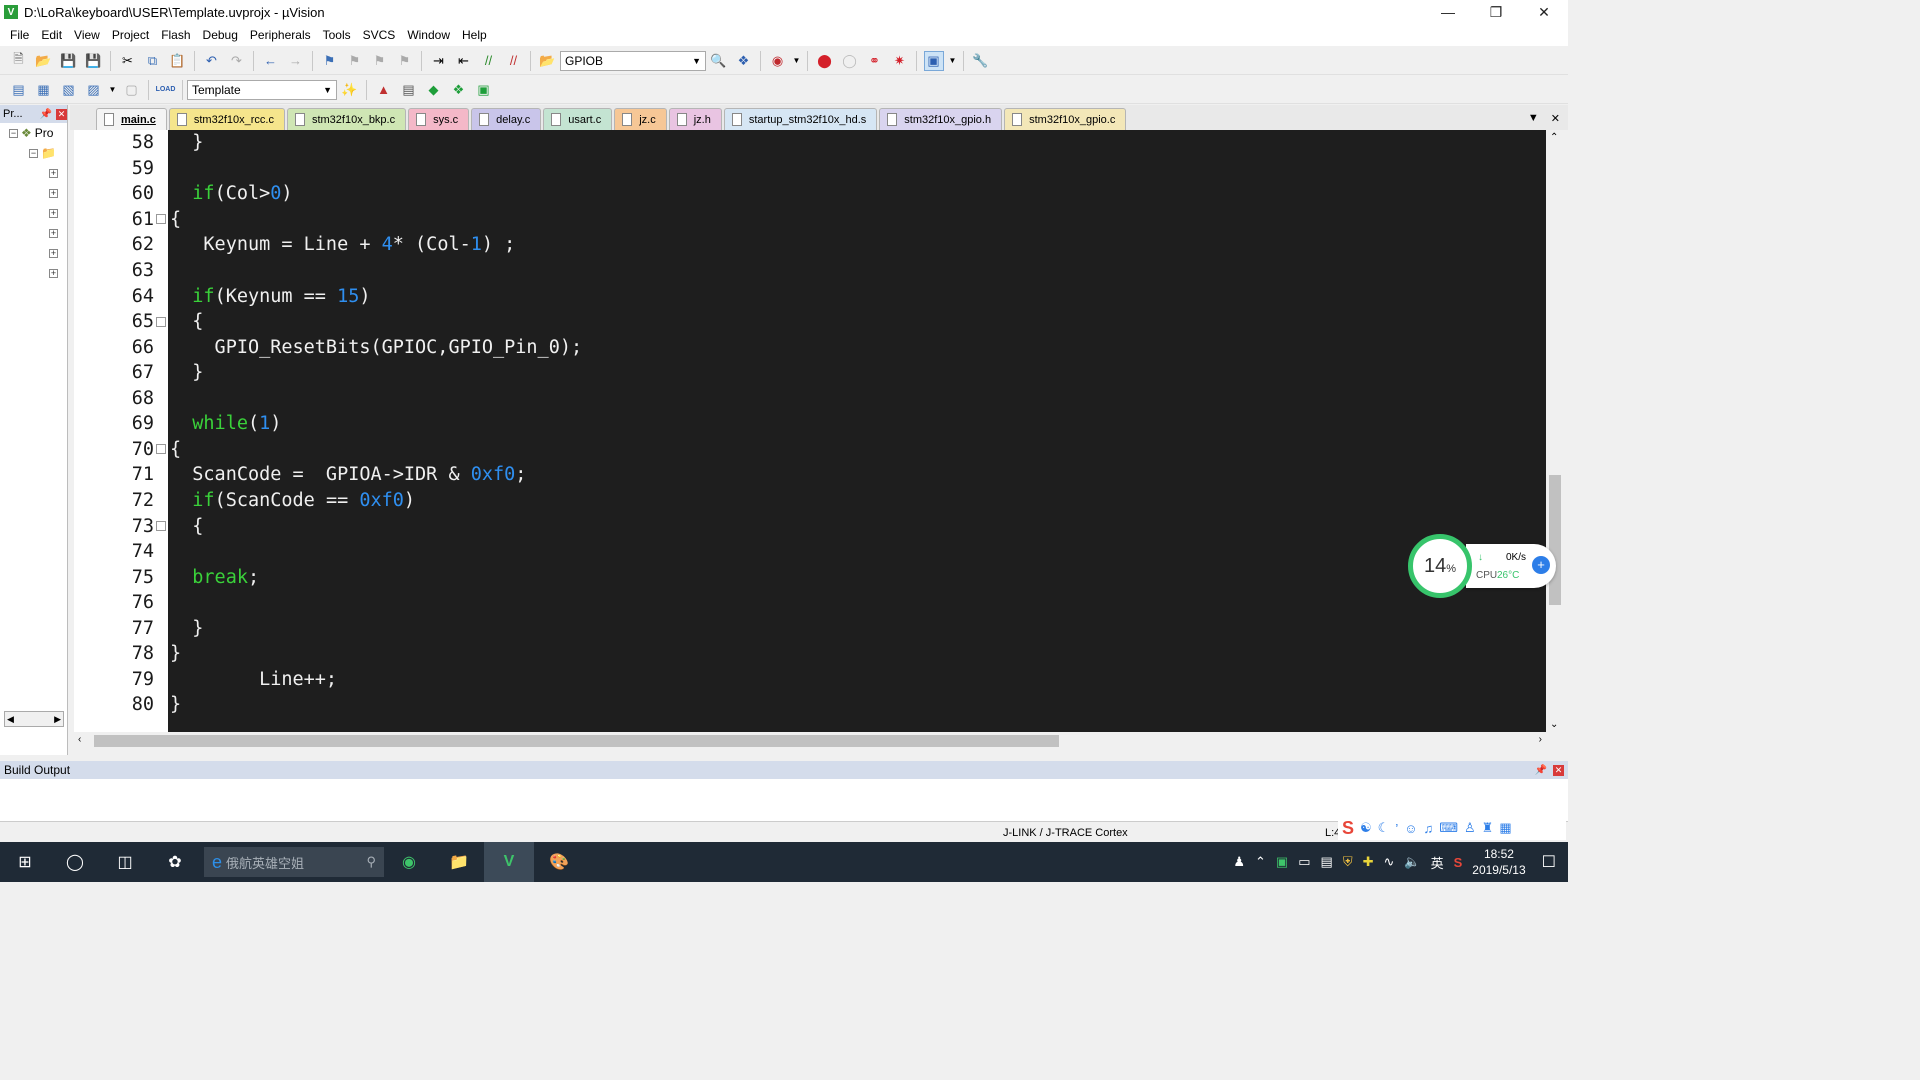  What do you see at coordinates (1396, 828) in the screenshot?
I see `ime-punctuation-icon: ’` at bounding box center [1396, 828].